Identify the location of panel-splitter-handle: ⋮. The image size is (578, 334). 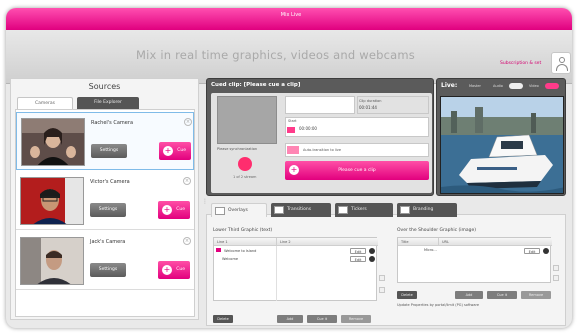
(205, 205).